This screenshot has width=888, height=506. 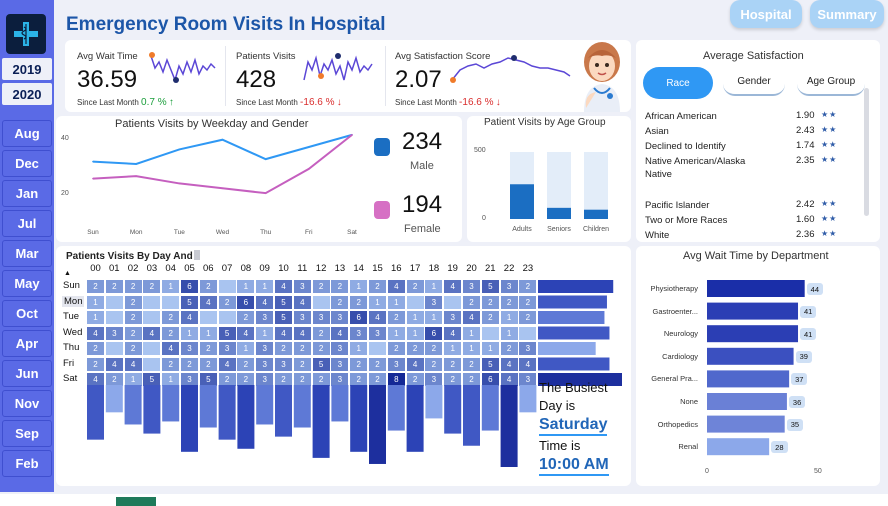 What do you see at coordinates (707, 471) in the screenshot?
I see `dept-xtick-0: 0` at bounding box center [707, 471].